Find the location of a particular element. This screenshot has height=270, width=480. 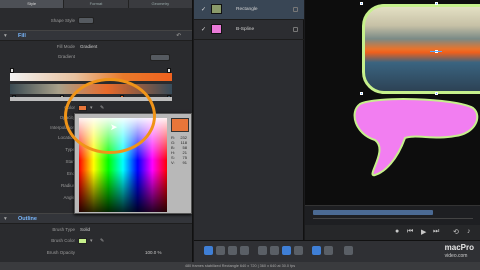

highlight-circle is located at coordinates (110, 116).